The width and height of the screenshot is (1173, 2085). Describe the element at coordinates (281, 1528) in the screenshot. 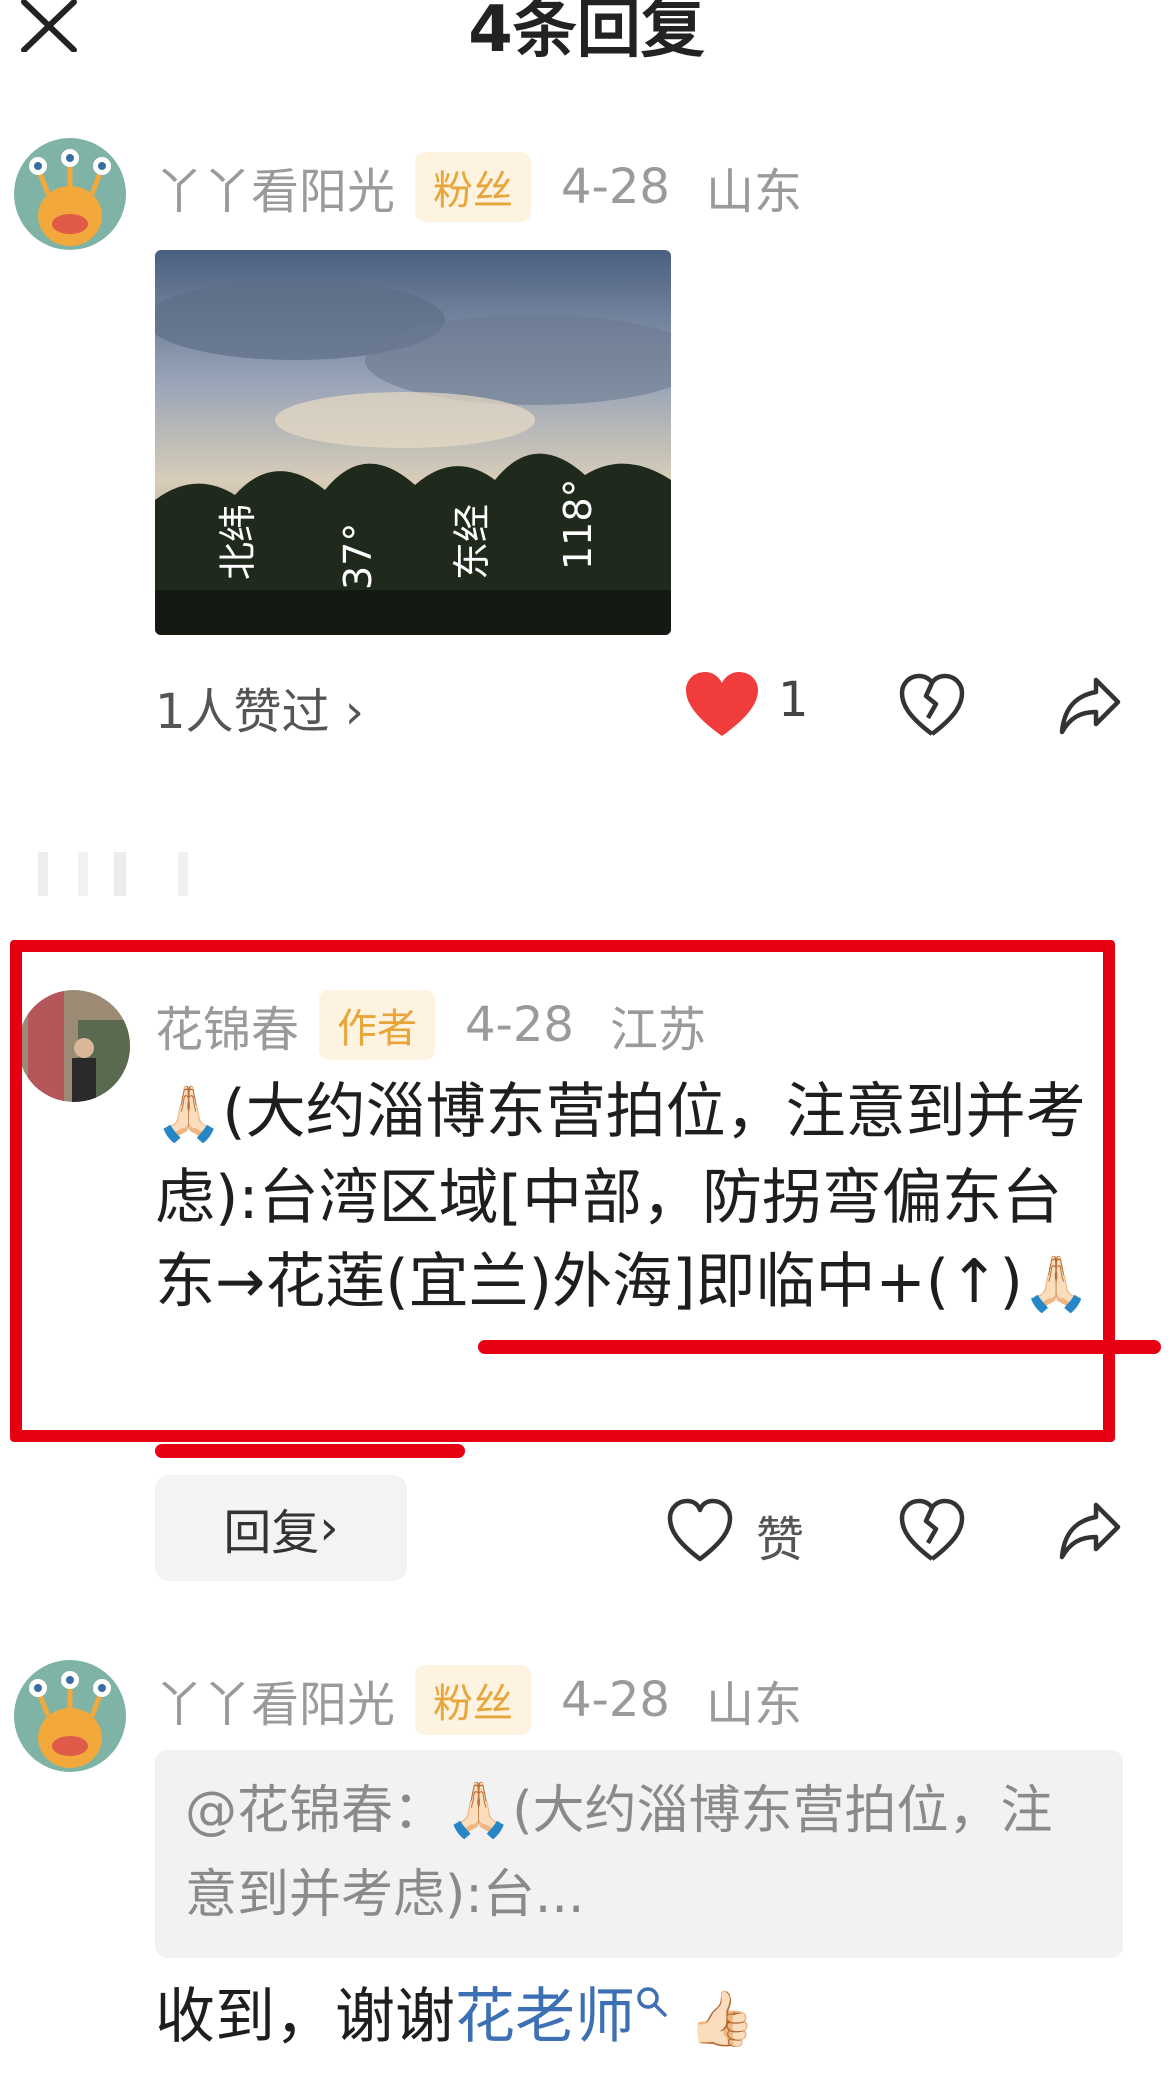

I see `reply-button: 回复 ›` at that location.